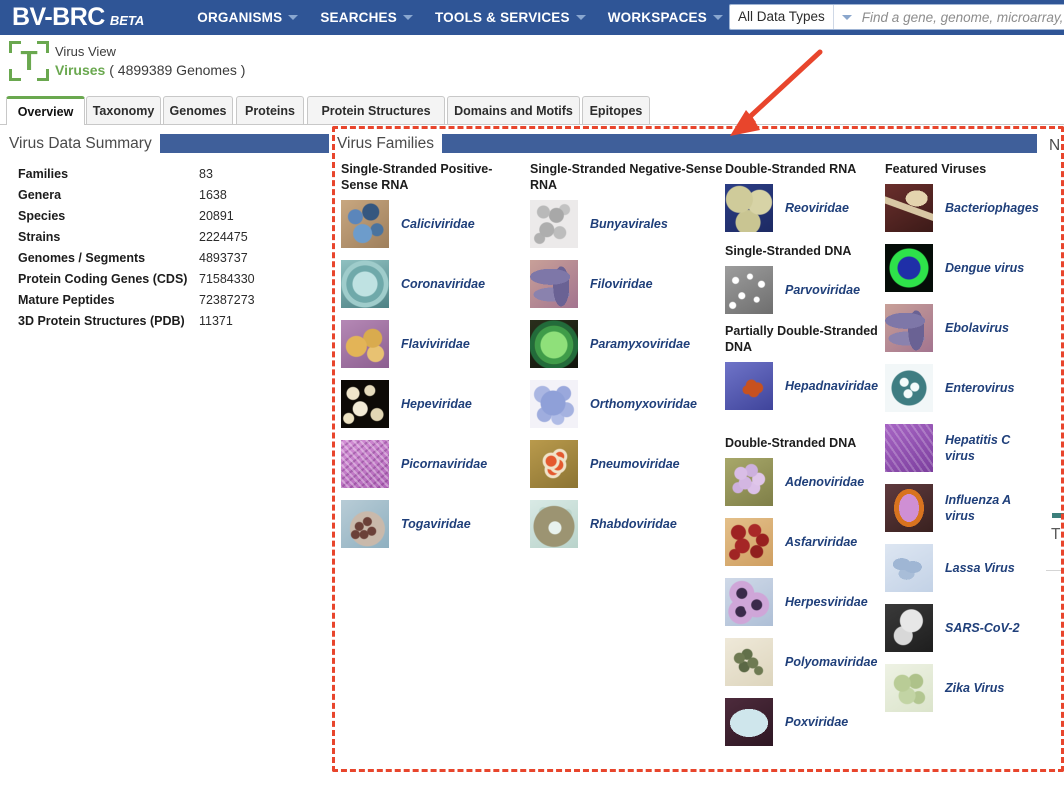 Image resolution: width=1064 pixels, height=786 pixels. What do you see at coordinates (444, 464) in the screenshot?
I see `family-link-picornaviridae: Picornaviridae` at bounding box center [444, 464].